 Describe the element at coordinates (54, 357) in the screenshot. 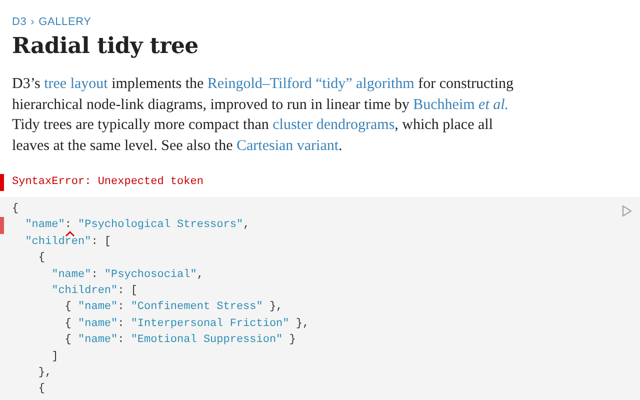

I see `code-line: ]` at that location.